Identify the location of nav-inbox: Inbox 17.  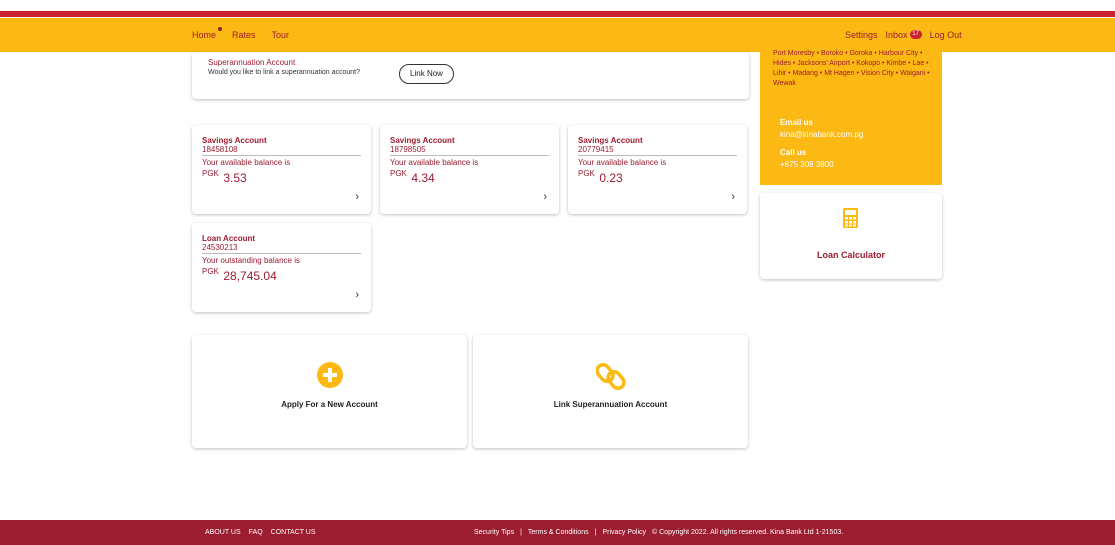
(904, 35).